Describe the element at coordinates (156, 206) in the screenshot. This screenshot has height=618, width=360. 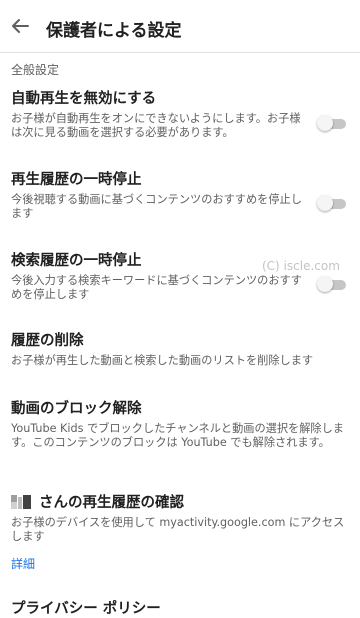
I see `setting-description: 今後視聴する動画に基づくコンテンツのおすすめを停止します` at that location.